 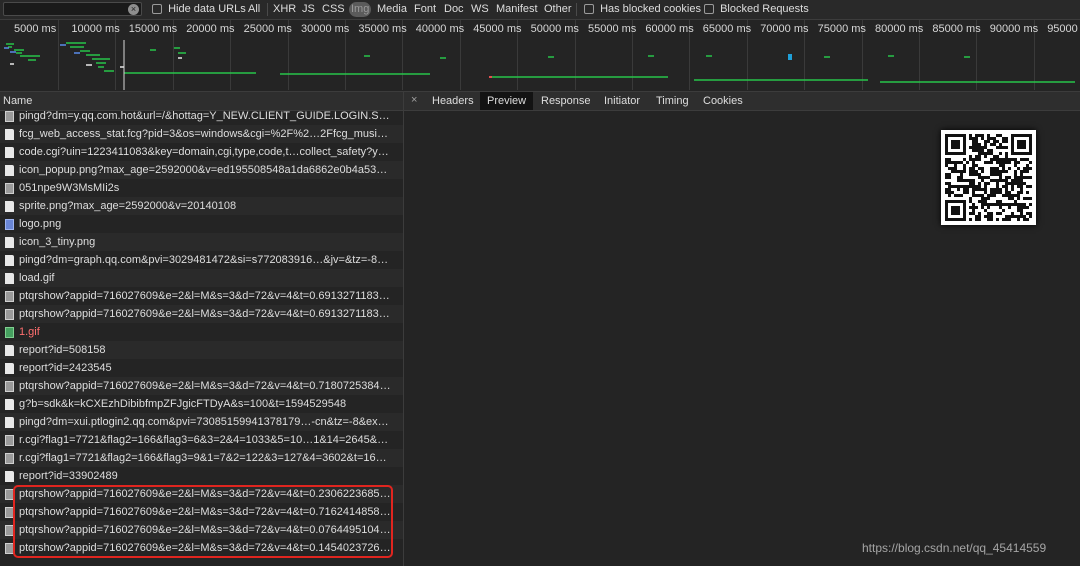 What do you see at coordinates (622, 101) in the screenshot?
I see `tab-initiator: Initiator` at bounding box center [622, 101].